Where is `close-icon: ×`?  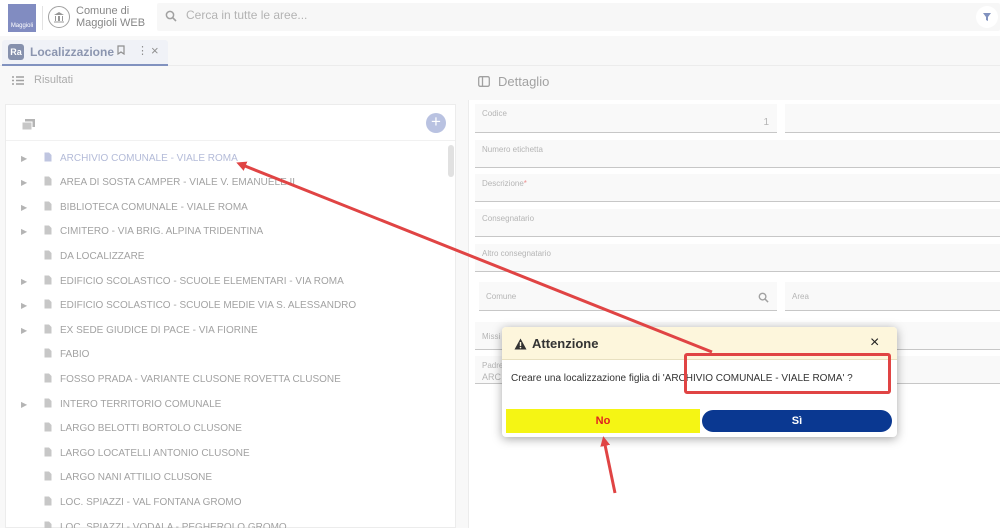 close-icon: × is located at coordinates (874, 343).